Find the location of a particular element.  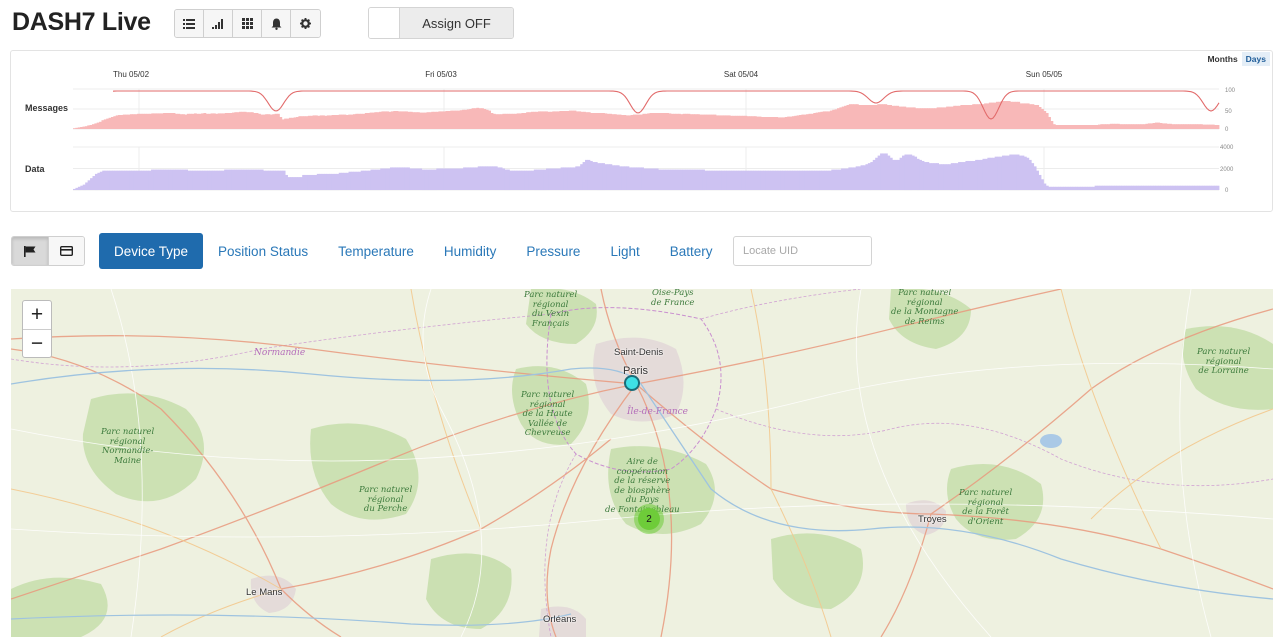

map-view-button is located at coordinates (30, 251).